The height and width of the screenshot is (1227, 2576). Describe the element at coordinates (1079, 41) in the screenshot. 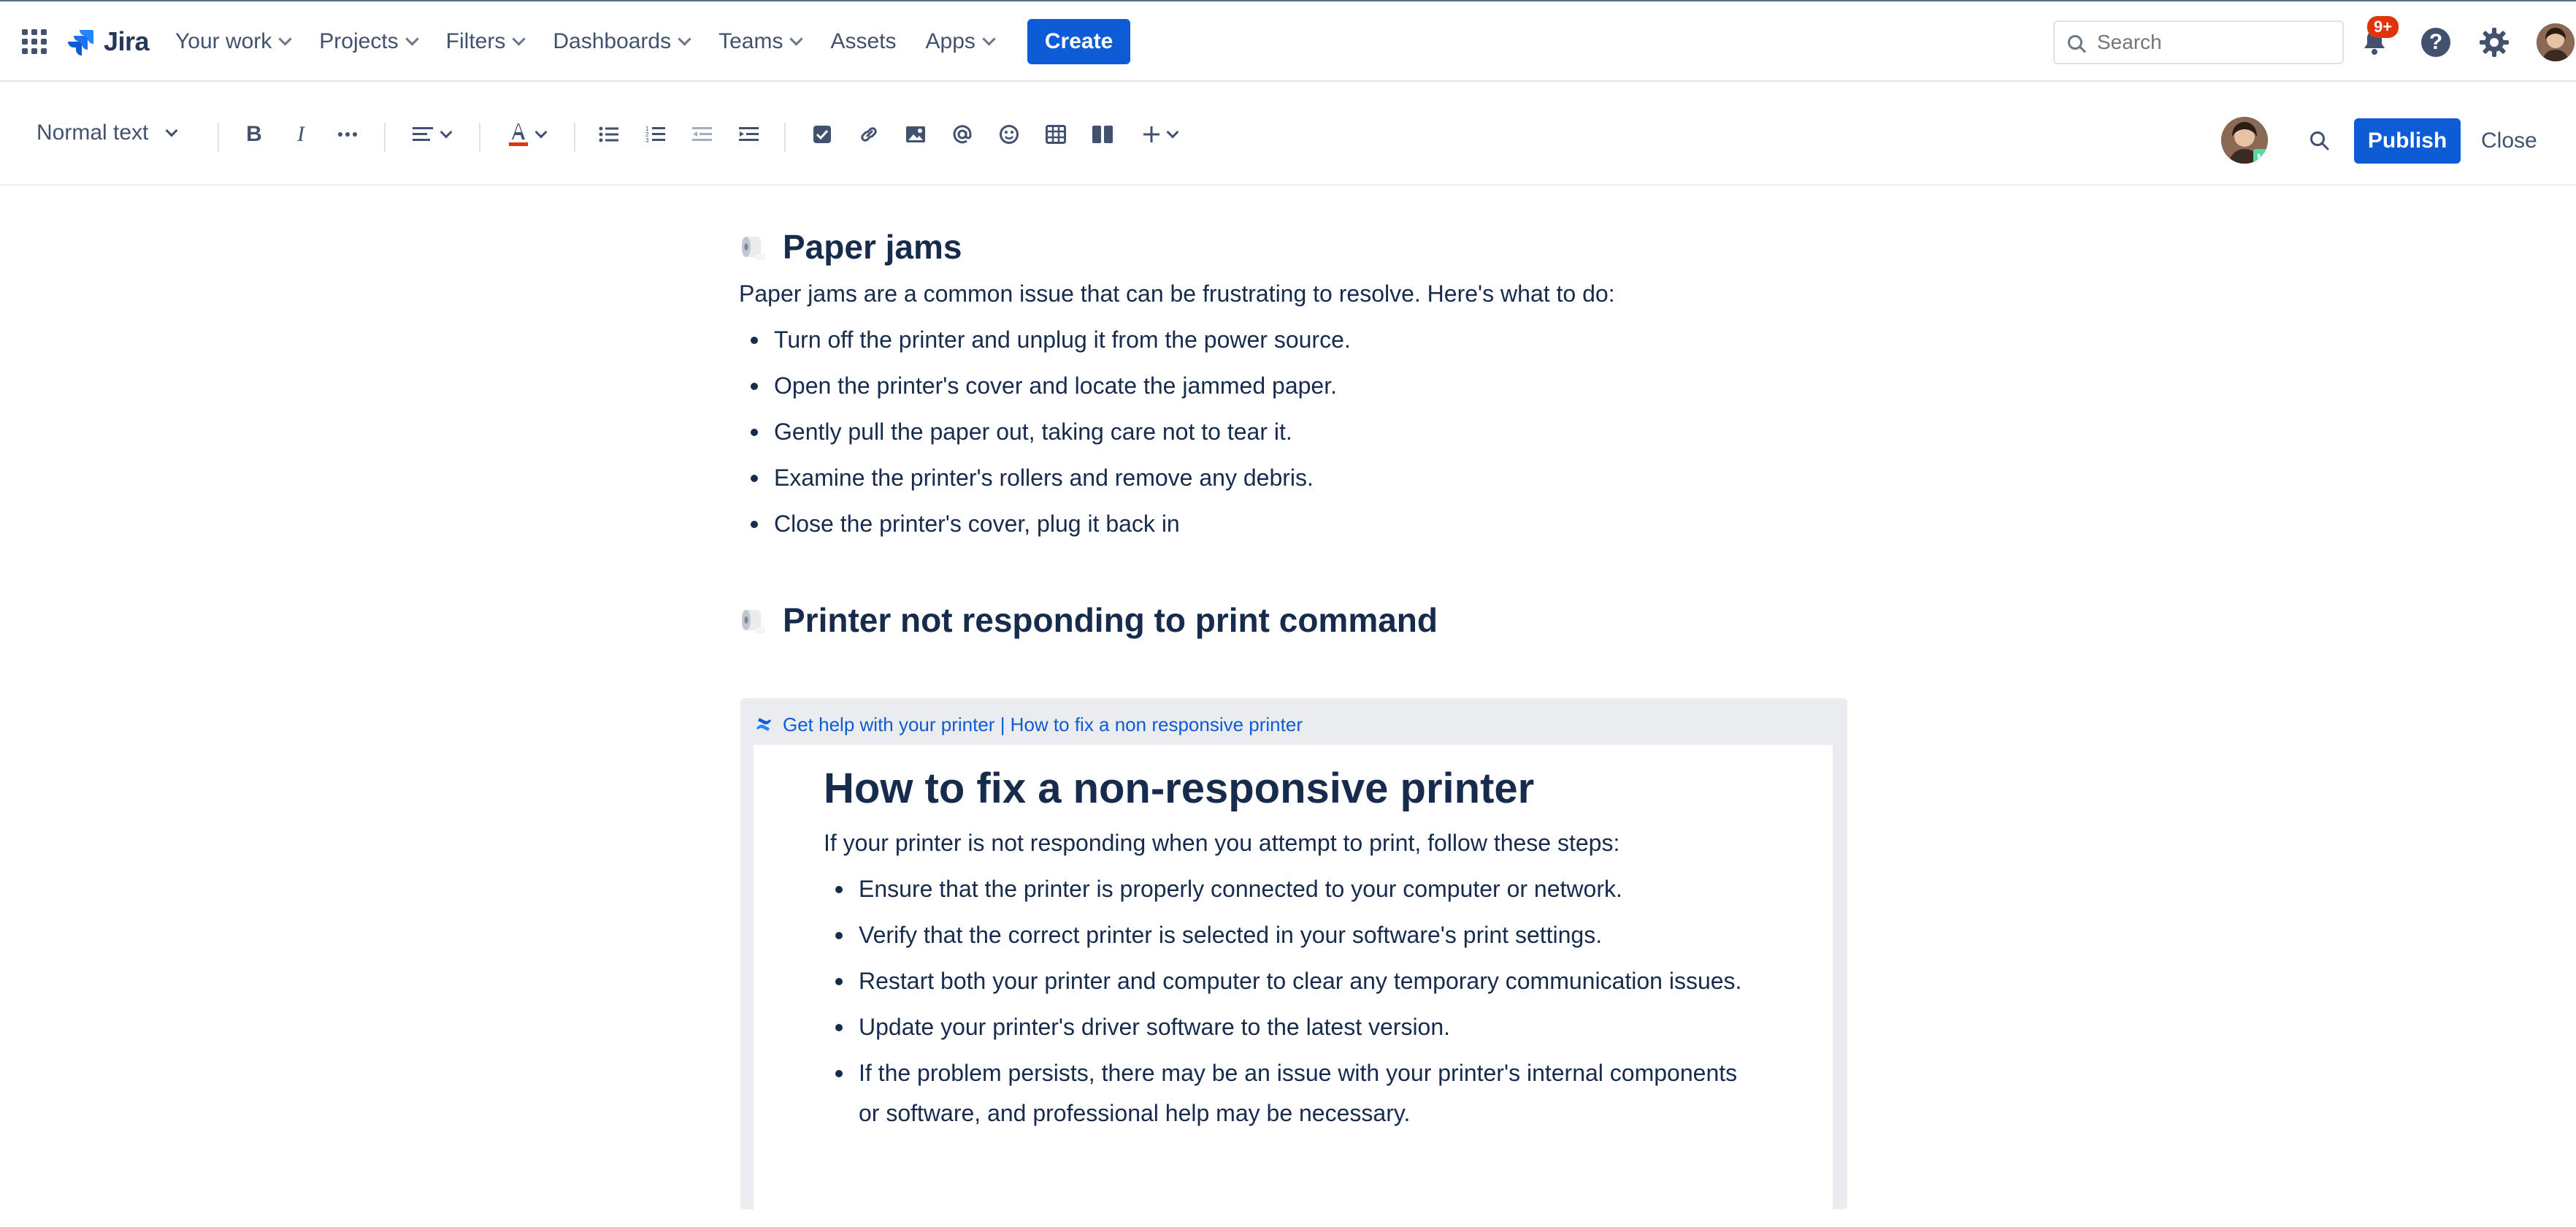

I see `create-button: Create` at that location.